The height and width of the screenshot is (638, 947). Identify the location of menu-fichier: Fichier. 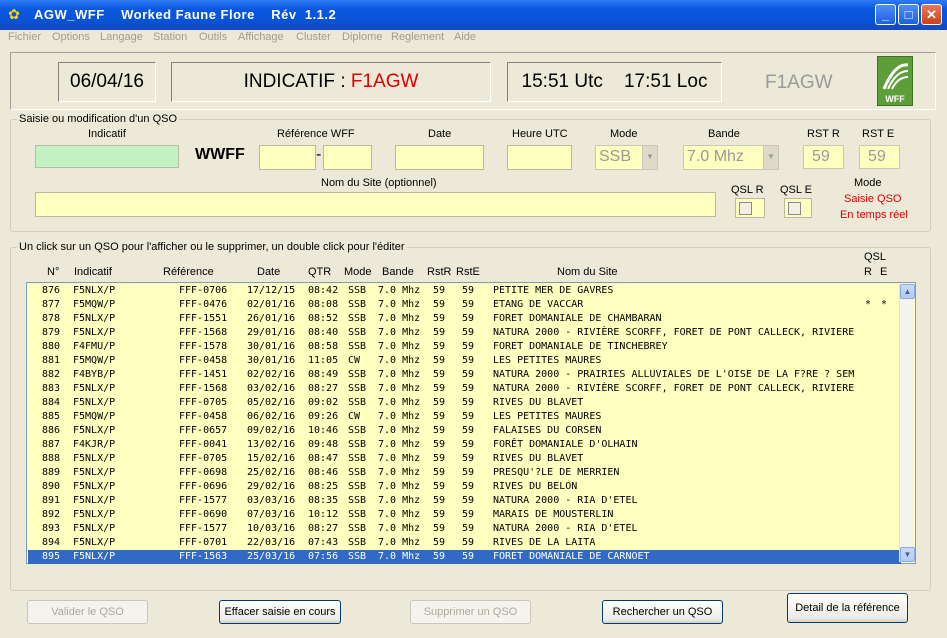
(24, 37).